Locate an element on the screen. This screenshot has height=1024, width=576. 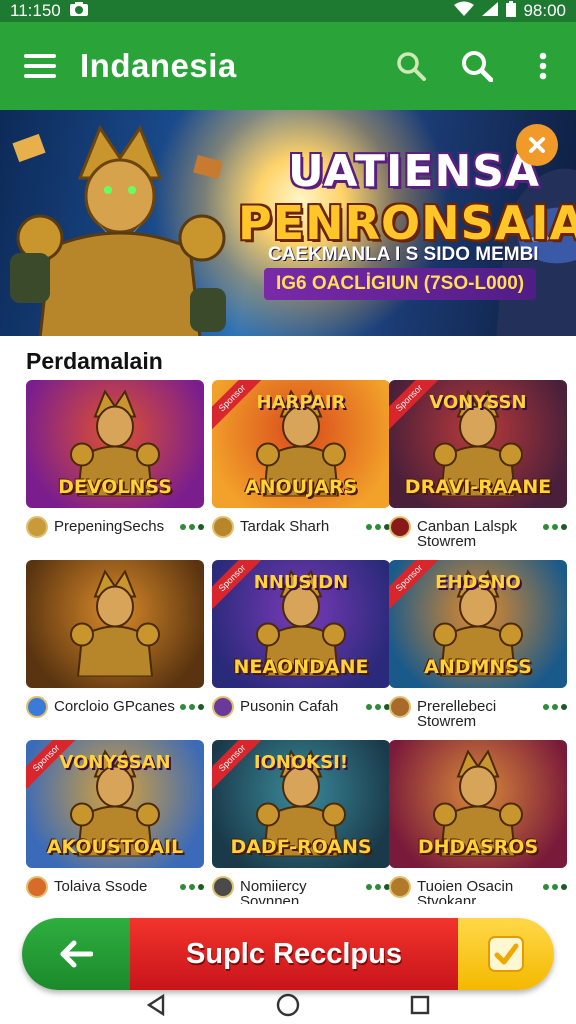
recents-square-icon is located at coordinates (420, 1007).